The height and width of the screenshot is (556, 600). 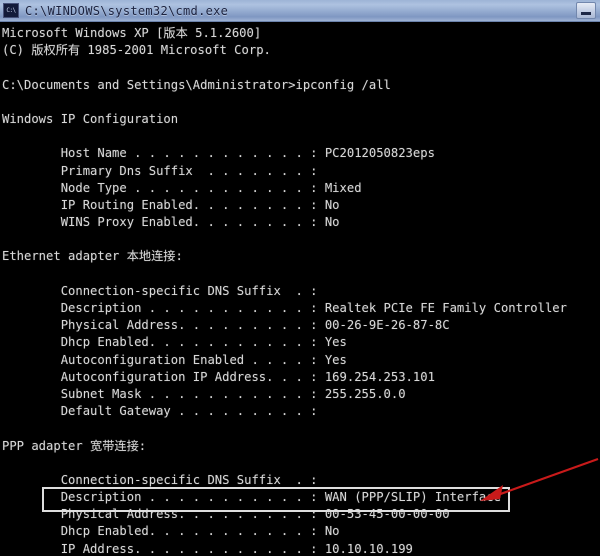 What do you see at coordinates (171, 204) in the screenshot?
I see `console-line: IP Routing Enabled. . . . . . . . : No` at bounding box center [171, 204].